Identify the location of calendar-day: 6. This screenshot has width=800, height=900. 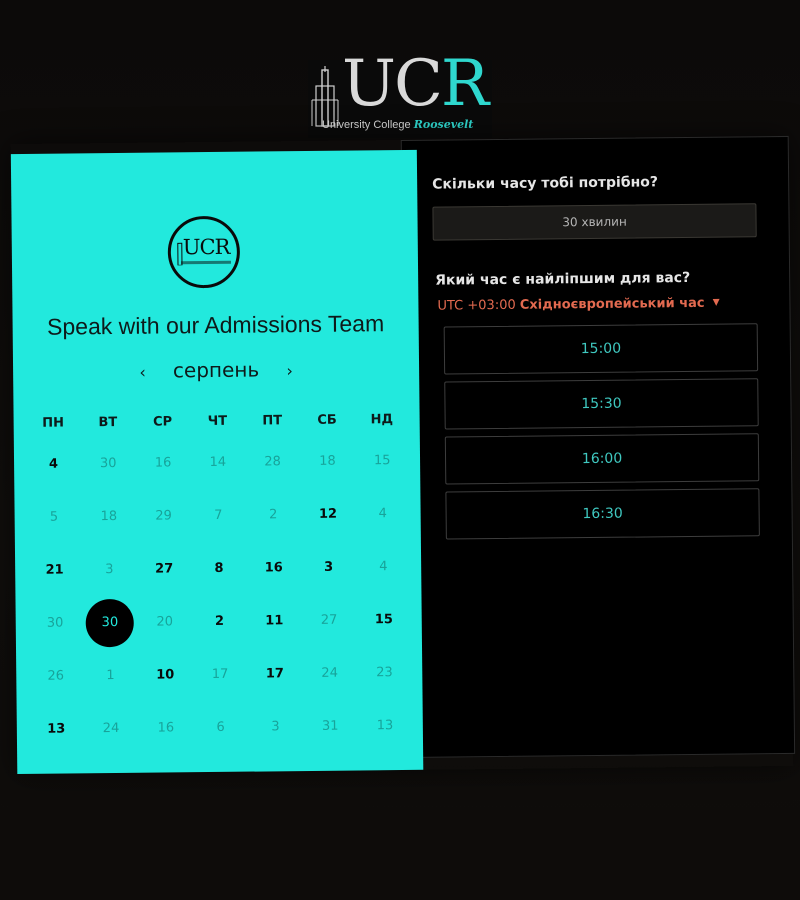
(220, 727).